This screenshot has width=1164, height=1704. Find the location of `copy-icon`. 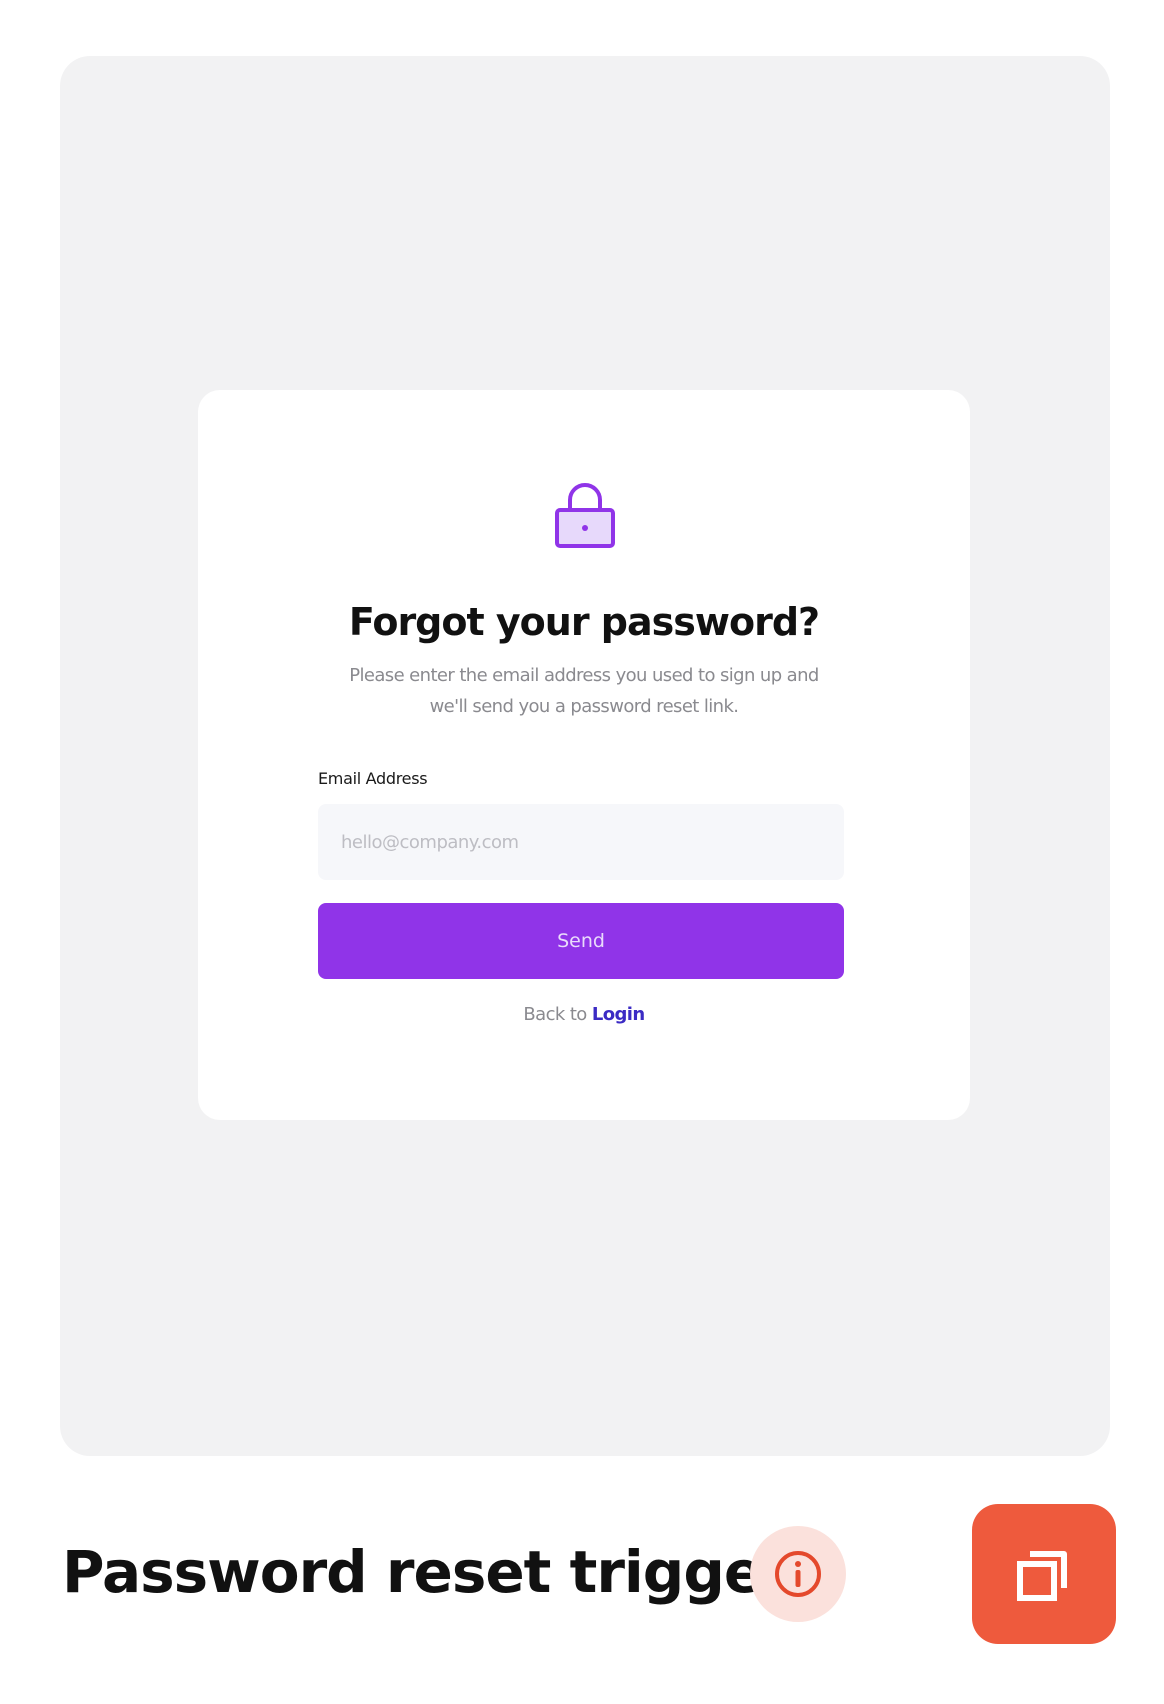

copy-icon is located at coordinates (1042, 1576).